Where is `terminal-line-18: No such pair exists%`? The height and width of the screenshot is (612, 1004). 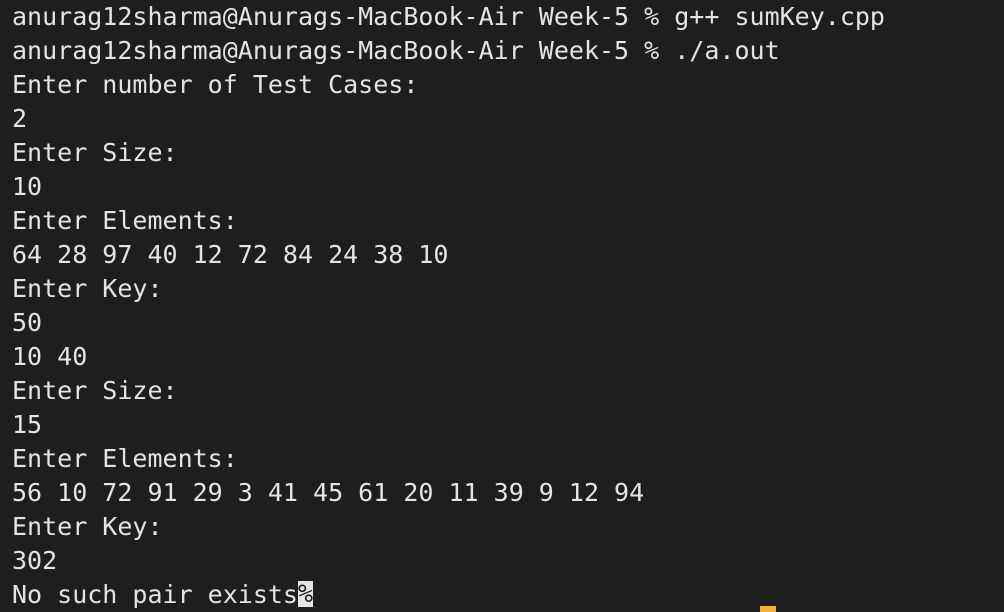
terminal-line-18: No such pair exists% is located at coordinates (508, 595).